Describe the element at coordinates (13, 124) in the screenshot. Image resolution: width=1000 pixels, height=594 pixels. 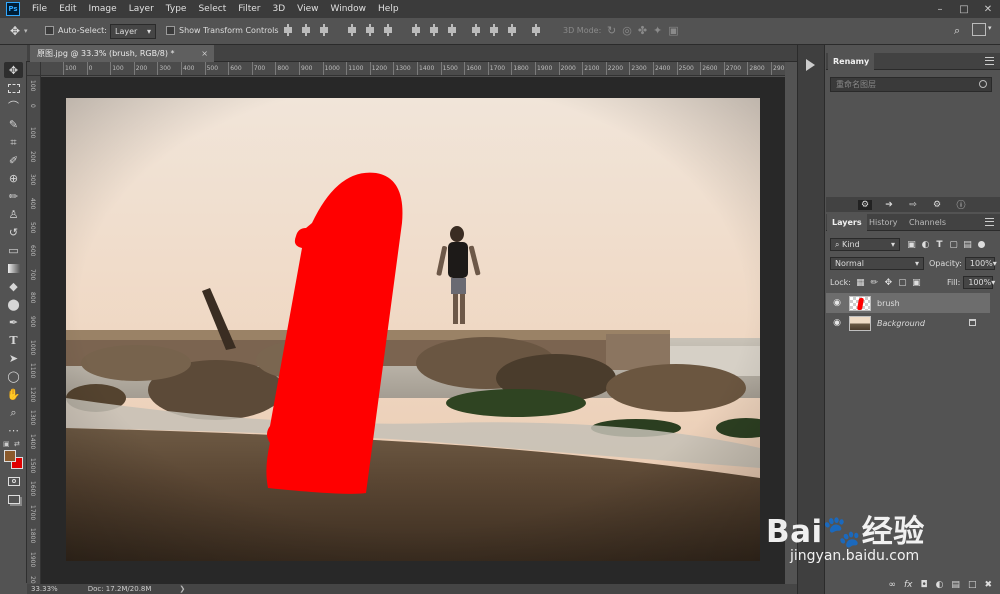
I see `quick-select-icon: ✎` at that location.